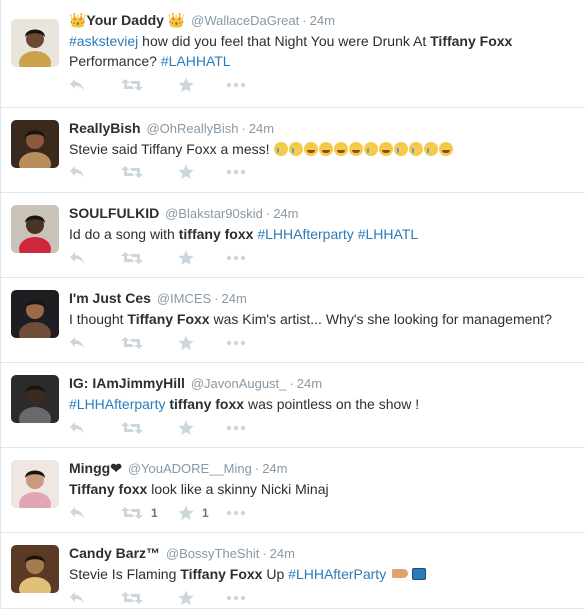 The image size is (585, 609). What do you see at coordinates (127, 20) in the screenshot?
I see `fullname: 👑Your Daddy 👑` at bounding box center [127, 20].